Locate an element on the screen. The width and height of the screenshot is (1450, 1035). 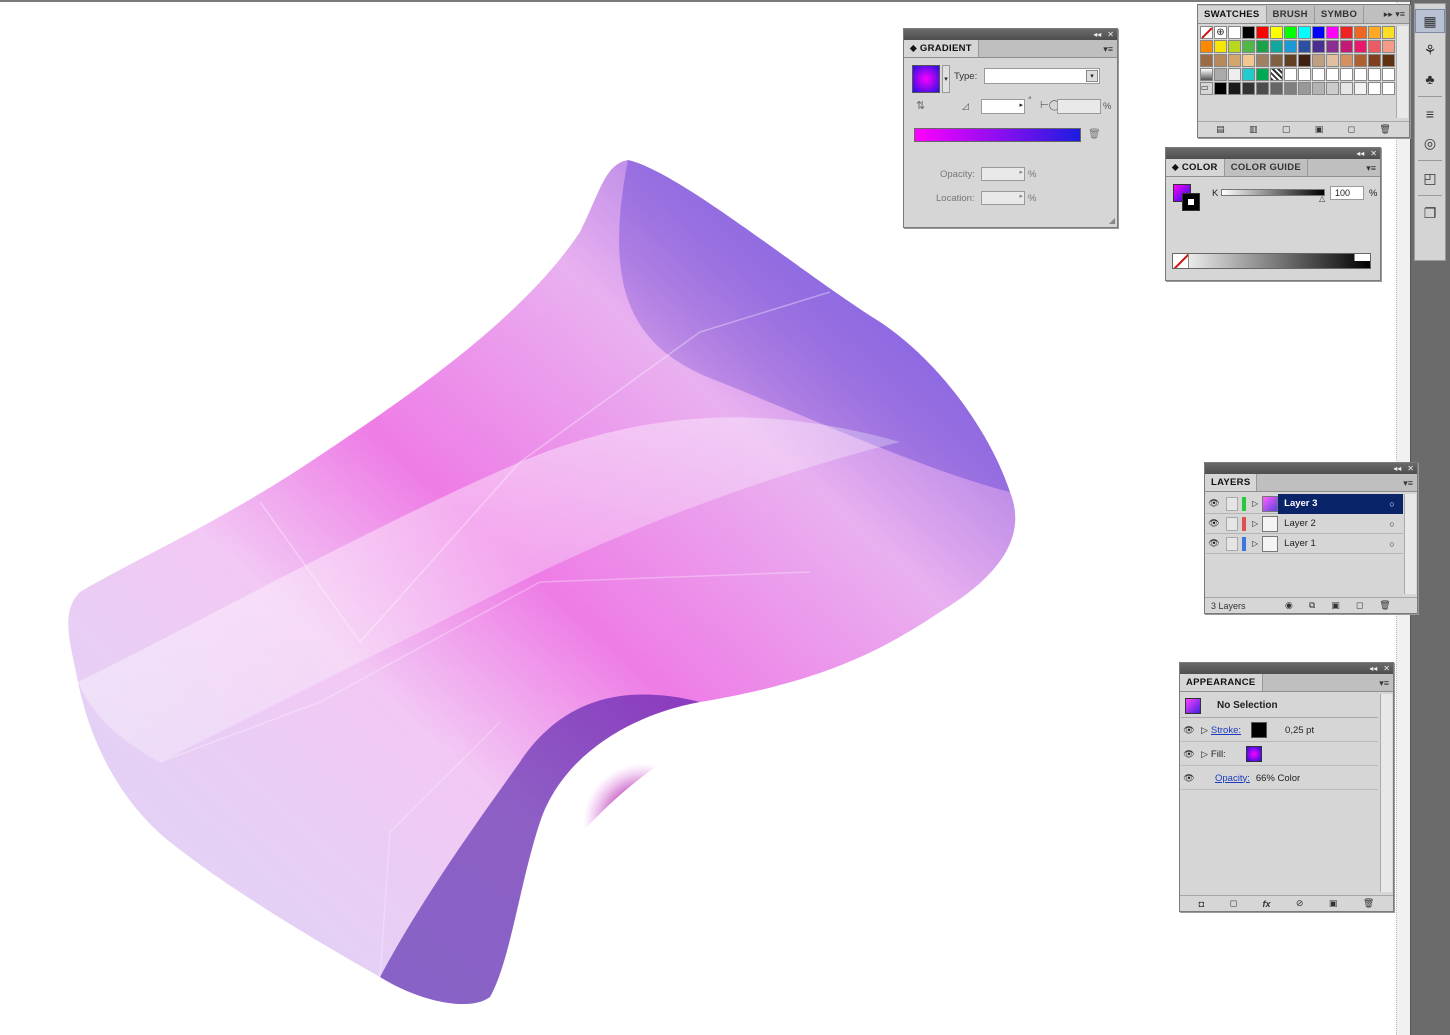
layers-scrollbar is located at coordinates (1410, 544).